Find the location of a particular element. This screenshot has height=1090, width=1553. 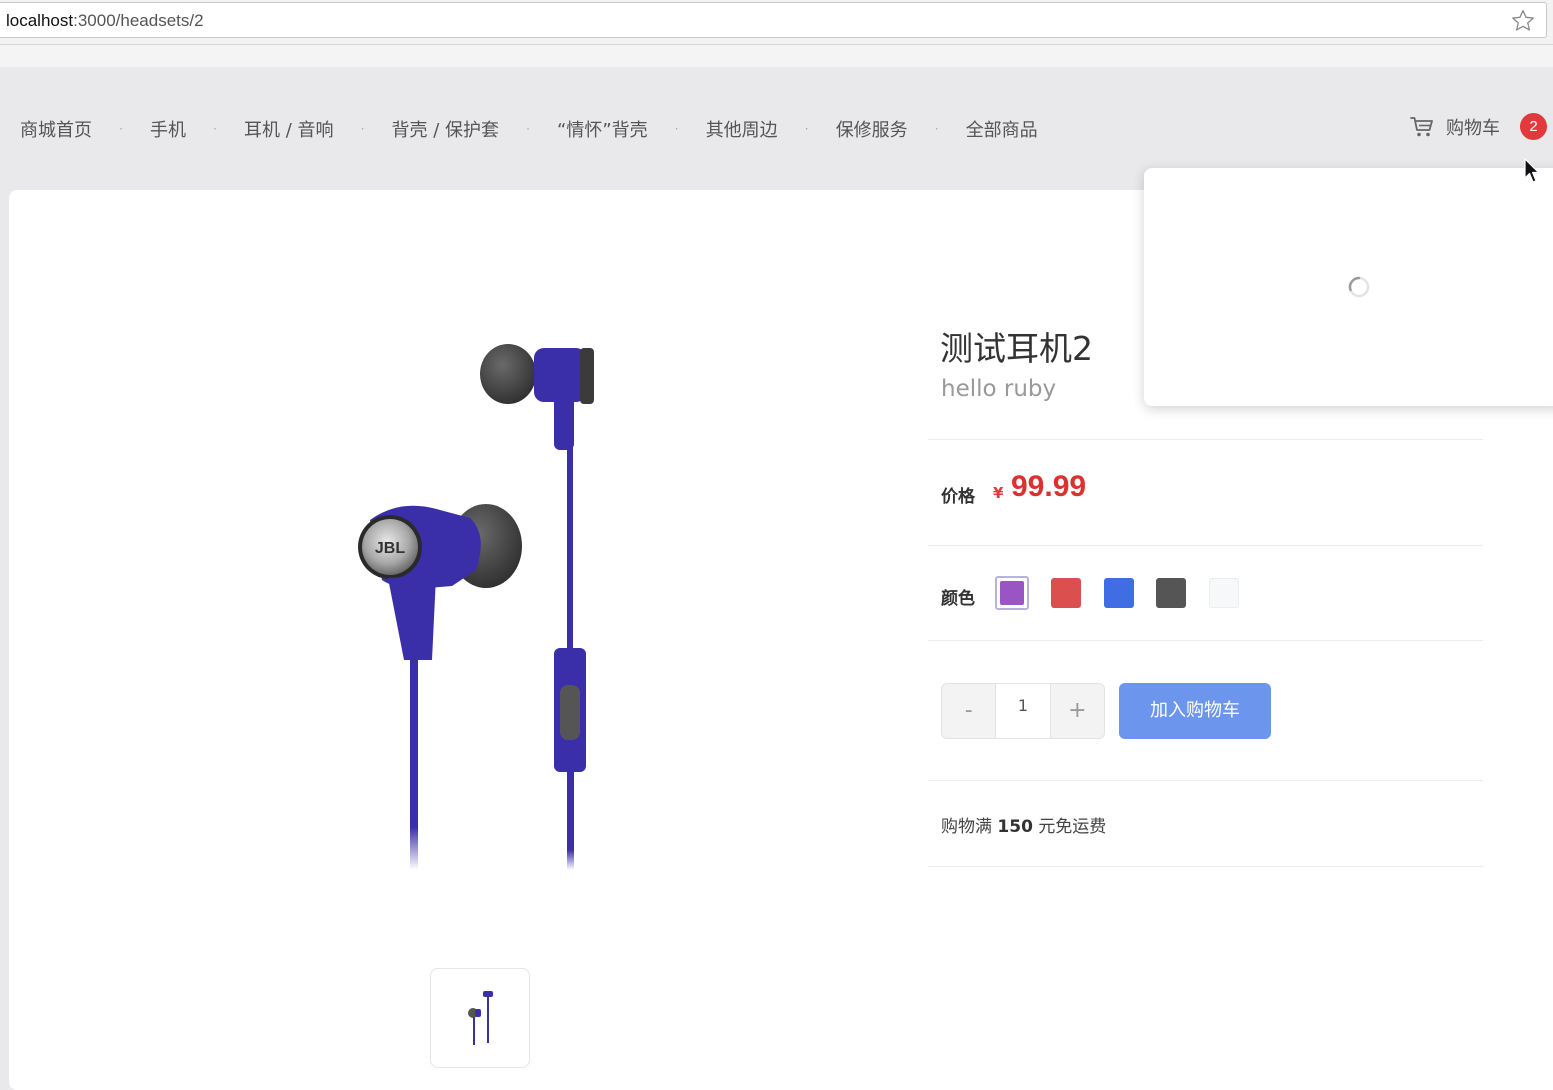

nav-item-home: 商城首页 is located at coordinates (56, 129).